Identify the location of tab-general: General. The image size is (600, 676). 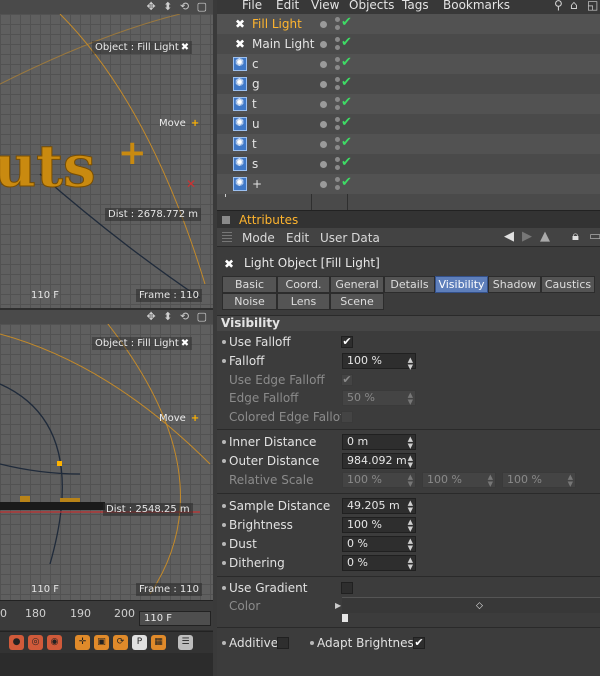
(357, 284).